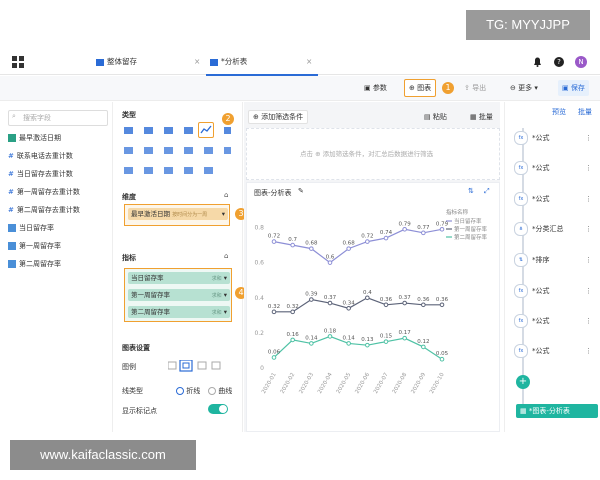 The width and height of the screenshot is (600, 480). Describe the element at coordinates (34, 246) in the screenshot. I see `field-item: 第一周留存率` at that location.